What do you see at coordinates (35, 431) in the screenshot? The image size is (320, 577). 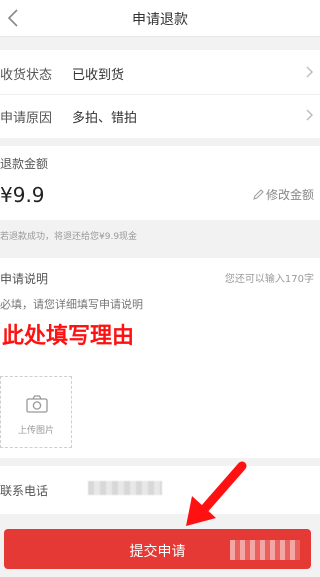 I see `upload-image-label: 上传图片` at bounding box center [35, 431].